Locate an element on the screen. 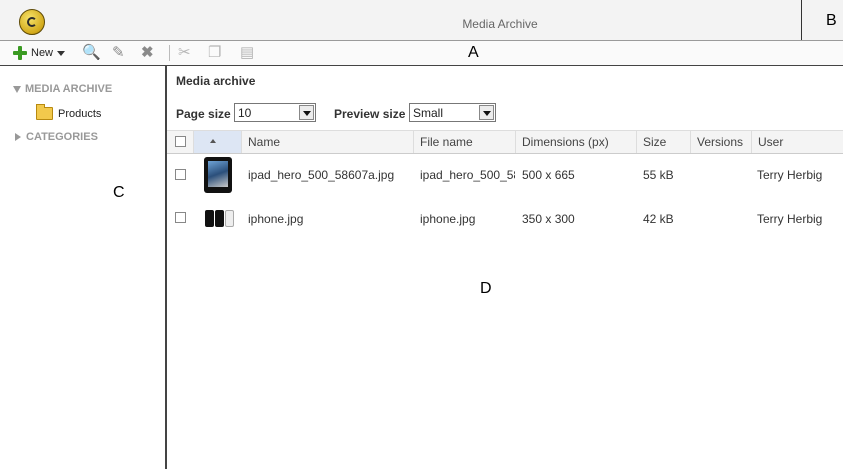 This screenshot has height=469, width=843. cell-name: ipad_hero_500_58607a.jpg is located at coordinates (328, 175).